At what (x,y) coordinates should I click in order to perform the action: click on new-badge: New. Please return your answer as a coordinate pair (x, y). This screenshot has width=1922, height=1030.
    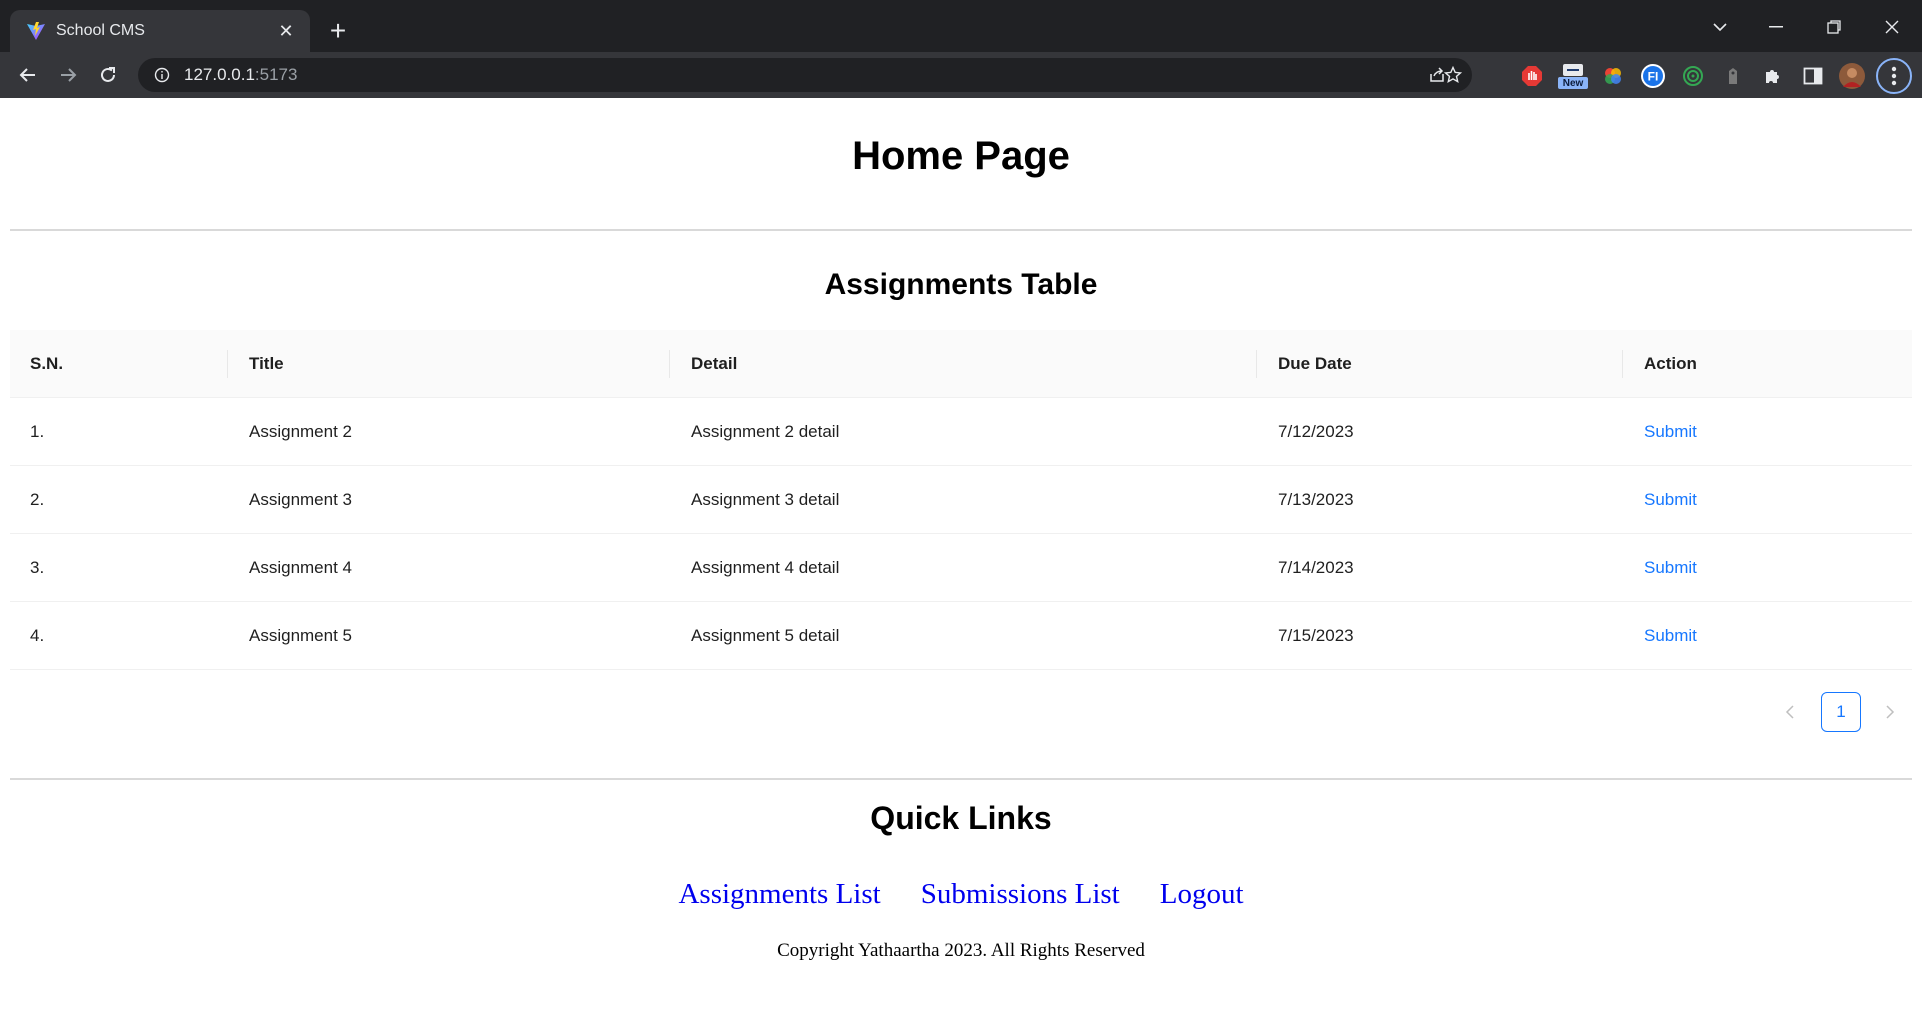
    Looking at the image, I should click on (1573, 83).